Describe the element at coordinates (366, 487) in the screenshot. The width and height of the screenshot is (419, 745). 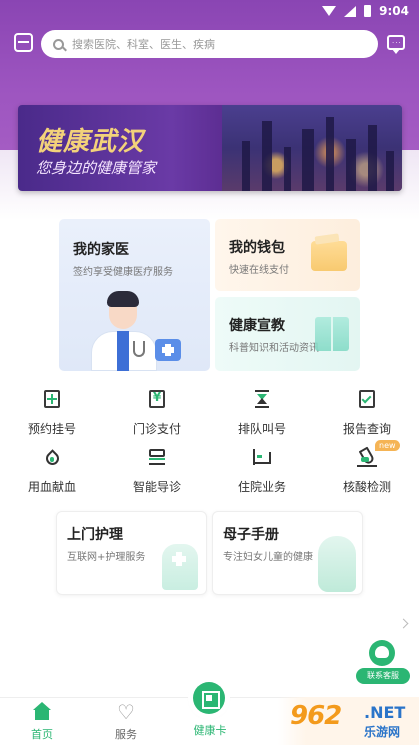
I see `service-label: 核酸检测` at that location.